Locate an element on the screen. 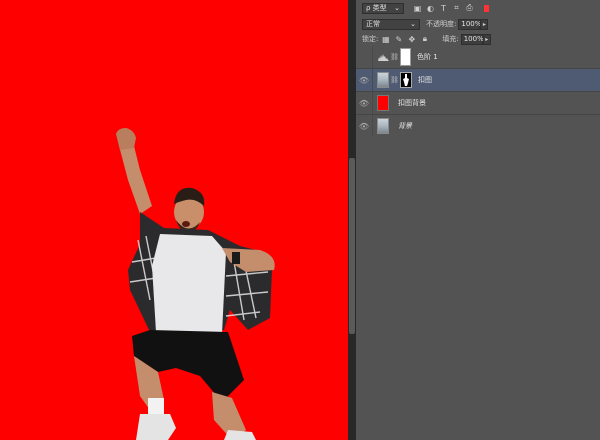 The width and height of the screenshot is (600, 440). scrollbar-thumb is located at coordinates (352, 246).